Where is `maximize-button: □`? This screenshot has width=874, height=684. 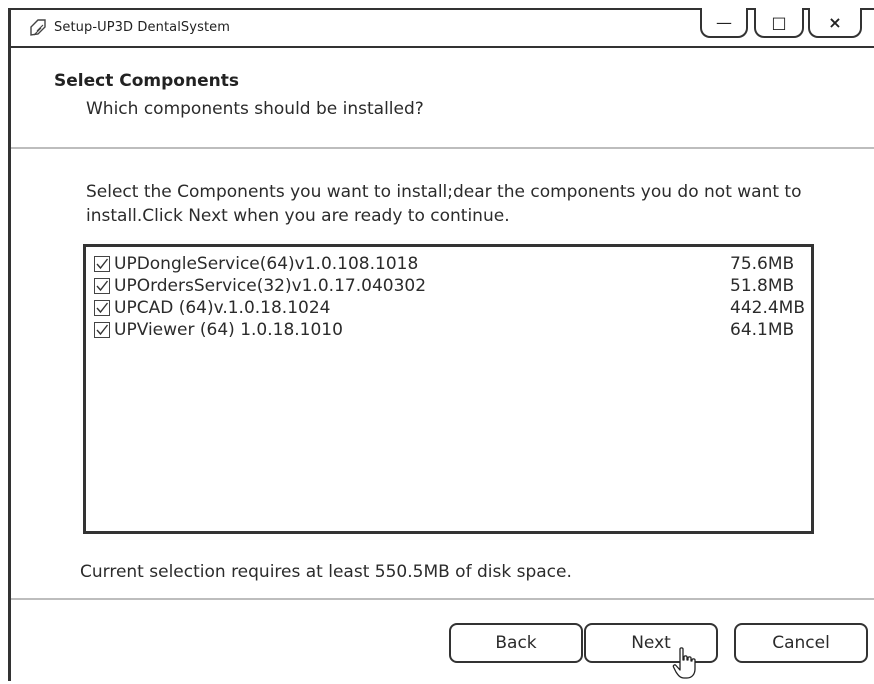
maximize-button: □ is located at coordinates (779, 23).